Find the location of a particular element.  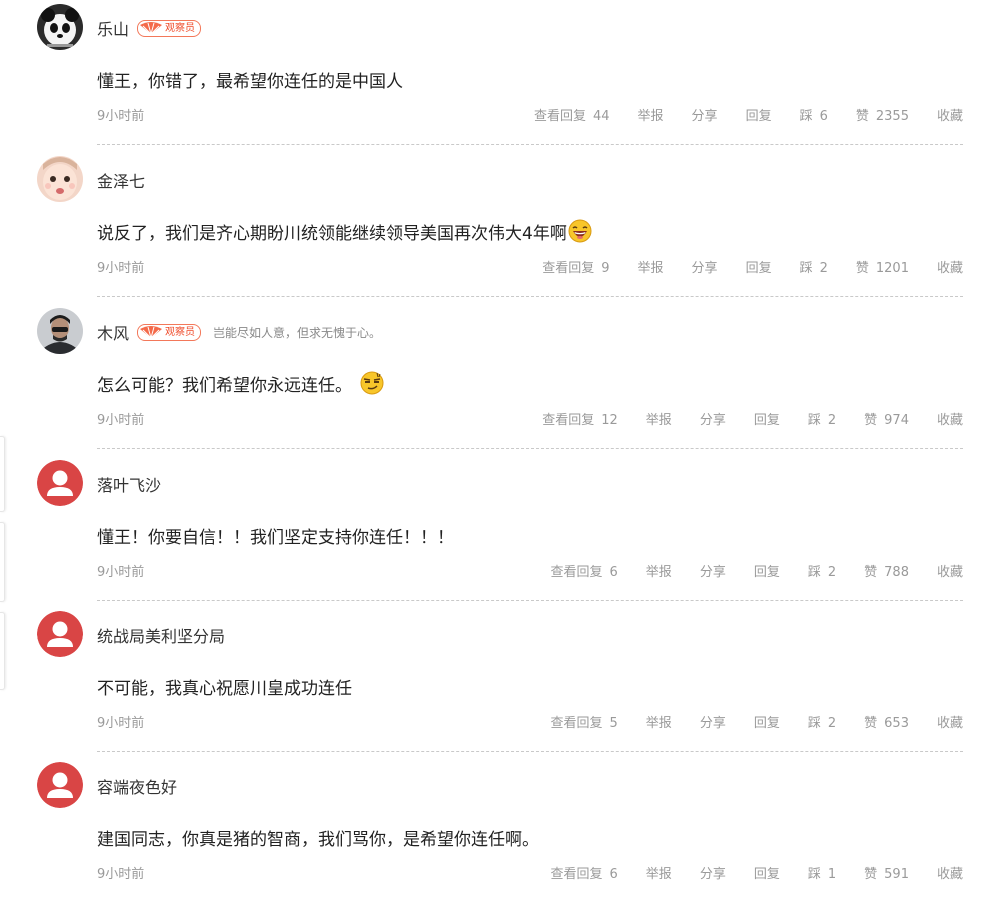

comment-actions: 查看回复 6 举报 分享 回复 踩1 赞 591 收藏 is located at coordinates (757, 872).